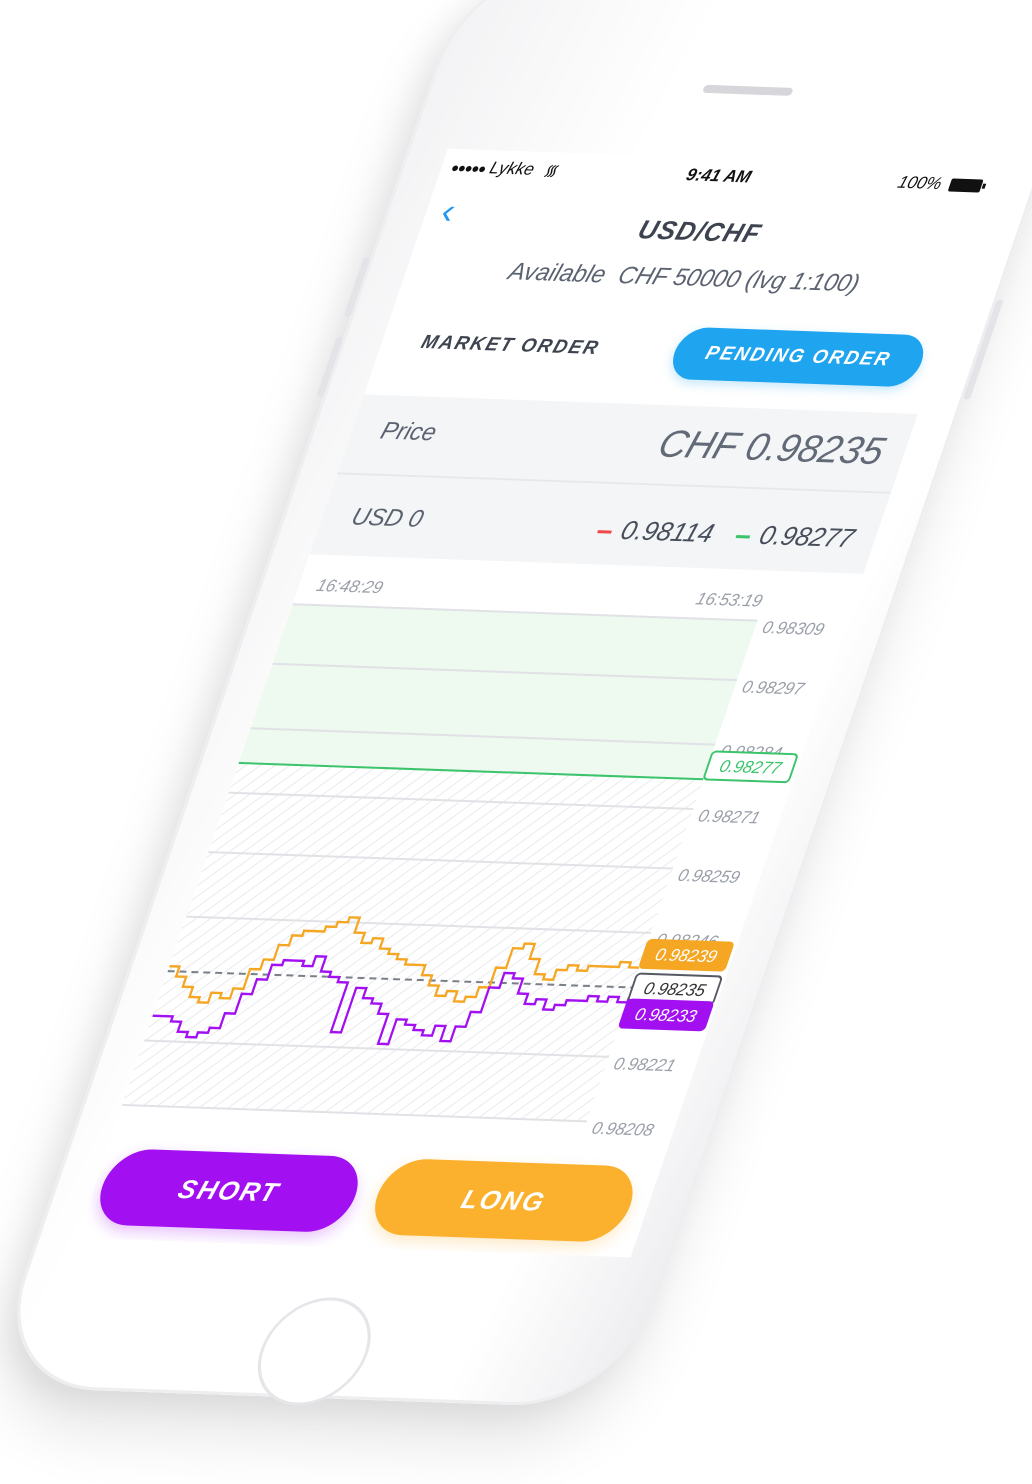  Describe the element at coordinates (498, 692) in the screenshot. I see `ask-zone` at that location.